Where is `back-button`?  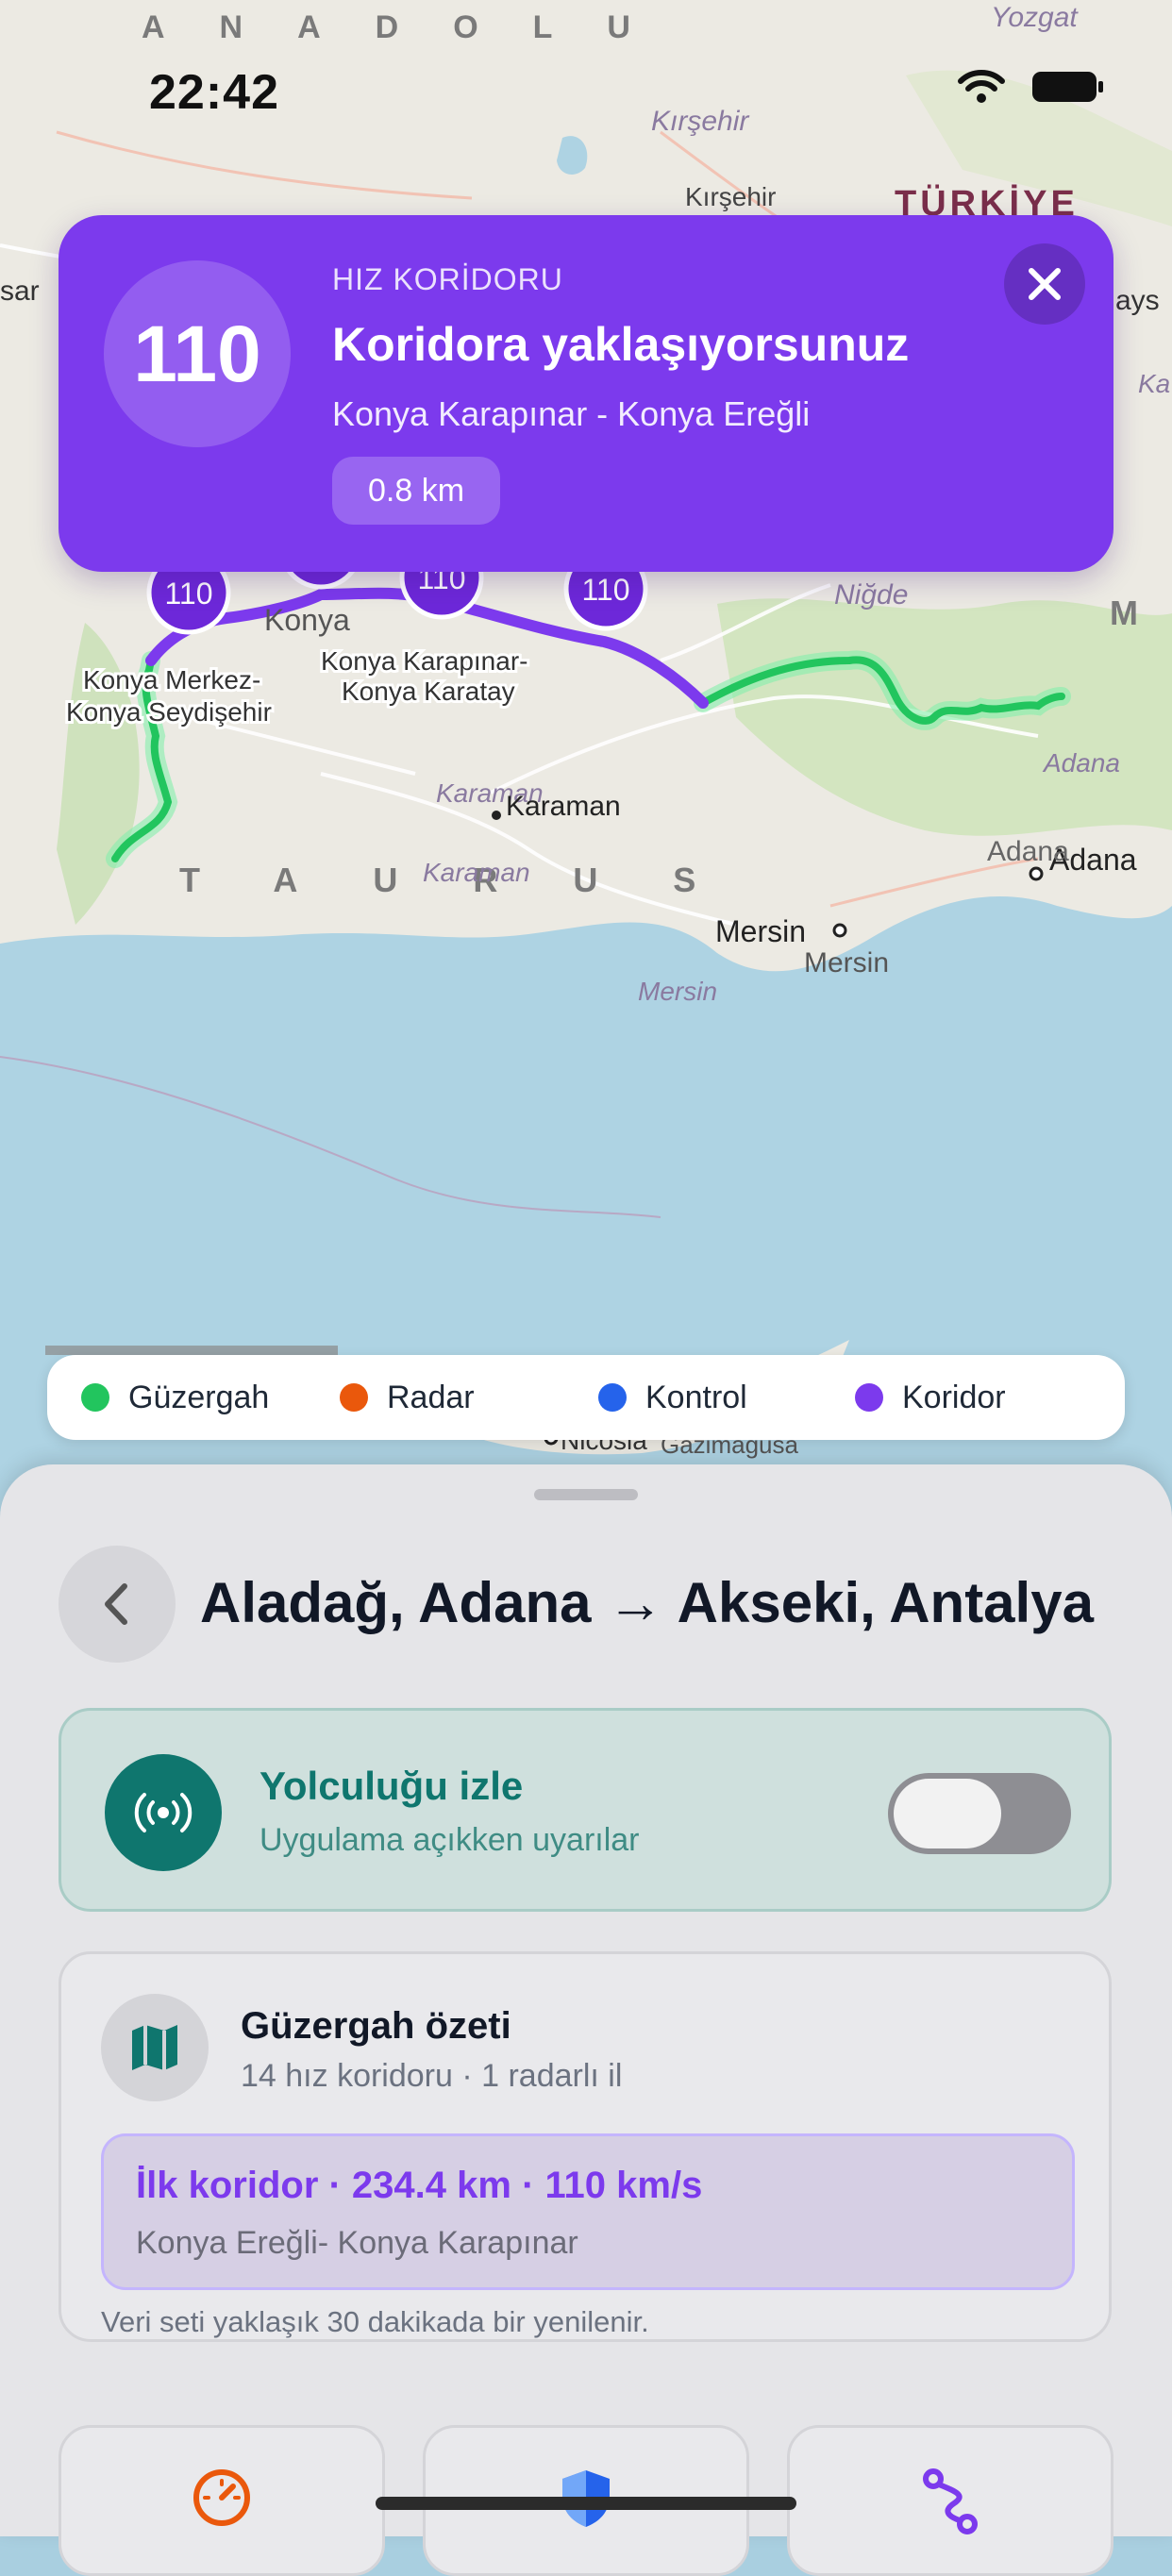
back-button is located at coordinates (117, 1604).